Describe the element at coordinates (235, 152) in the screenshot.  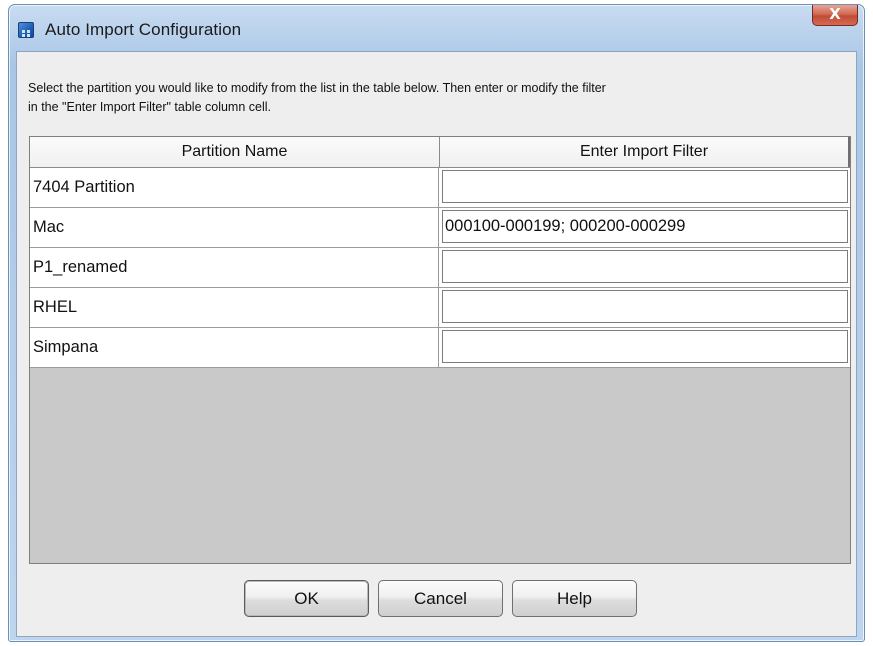
I see `column-header-partition-name: Partition Name` at that location.